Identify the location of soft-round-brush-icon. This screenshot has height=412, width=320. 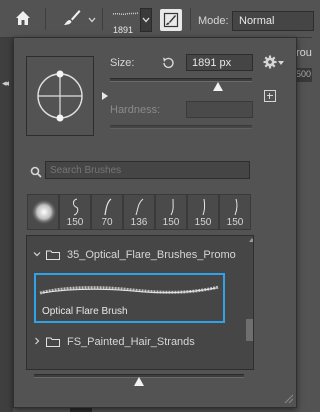
(44, 212).